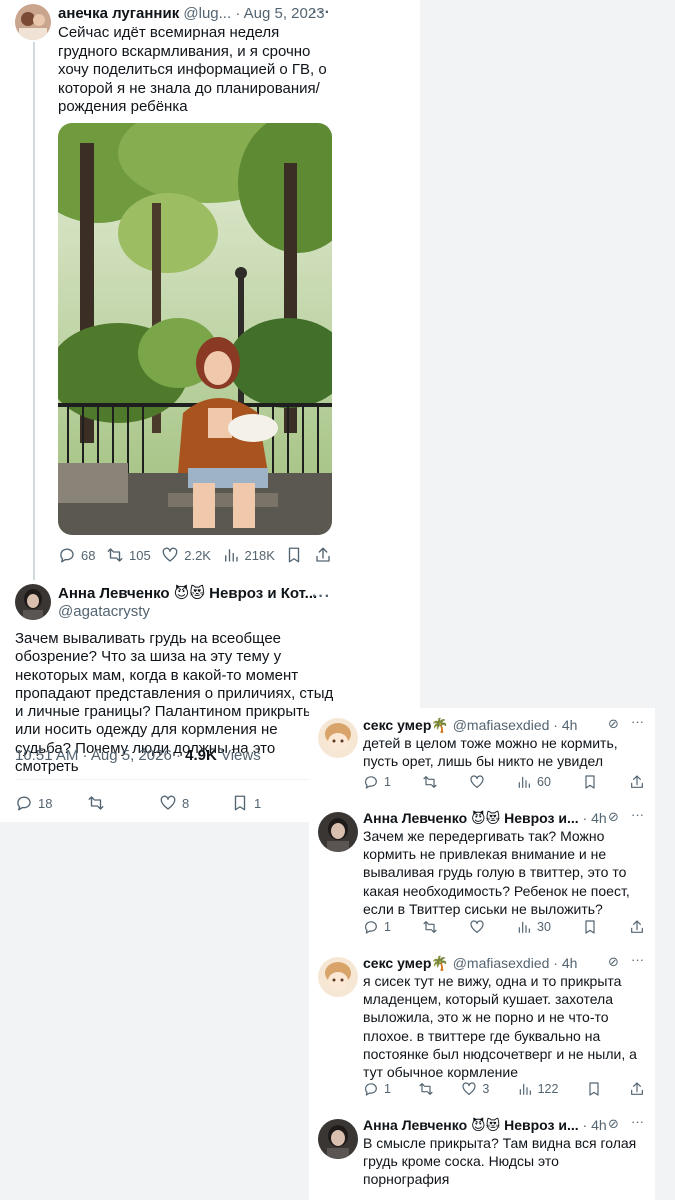  Describe the element at coordinates (195, 329) in the screenshot. I see `tweet-photo` at that location.